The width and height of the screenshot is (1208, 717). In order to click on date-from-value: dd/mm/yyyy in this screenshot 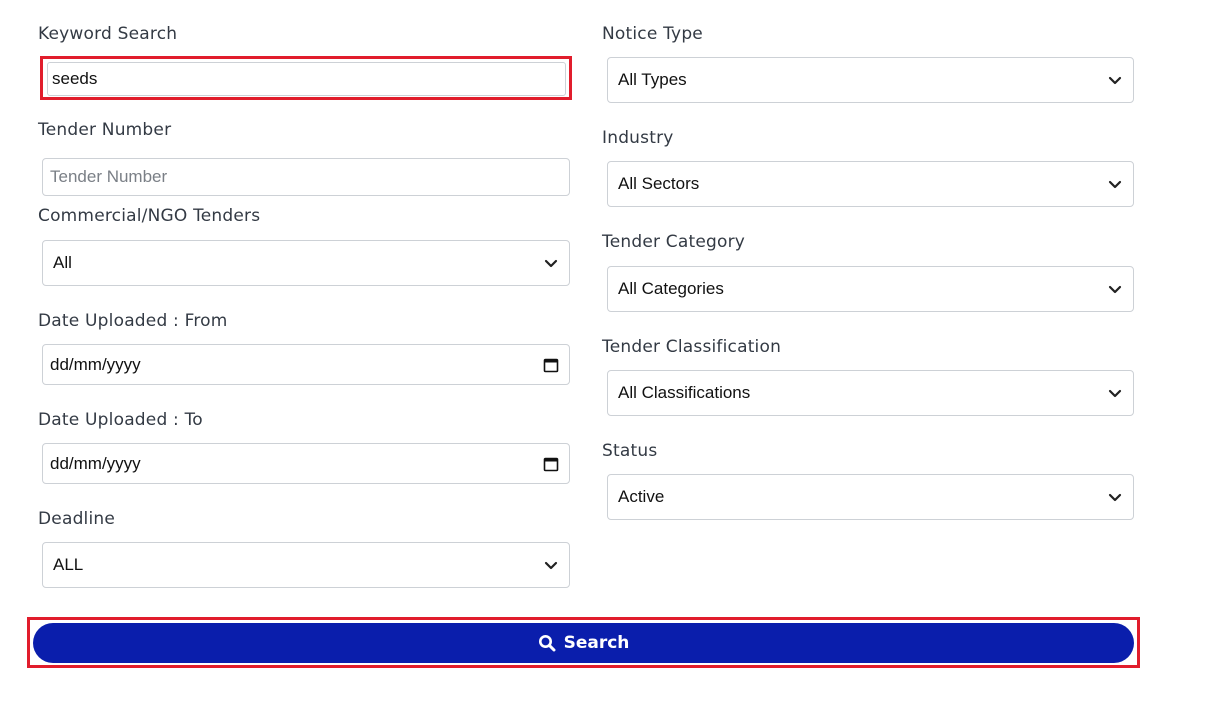, I will do `click(95, 364)`.